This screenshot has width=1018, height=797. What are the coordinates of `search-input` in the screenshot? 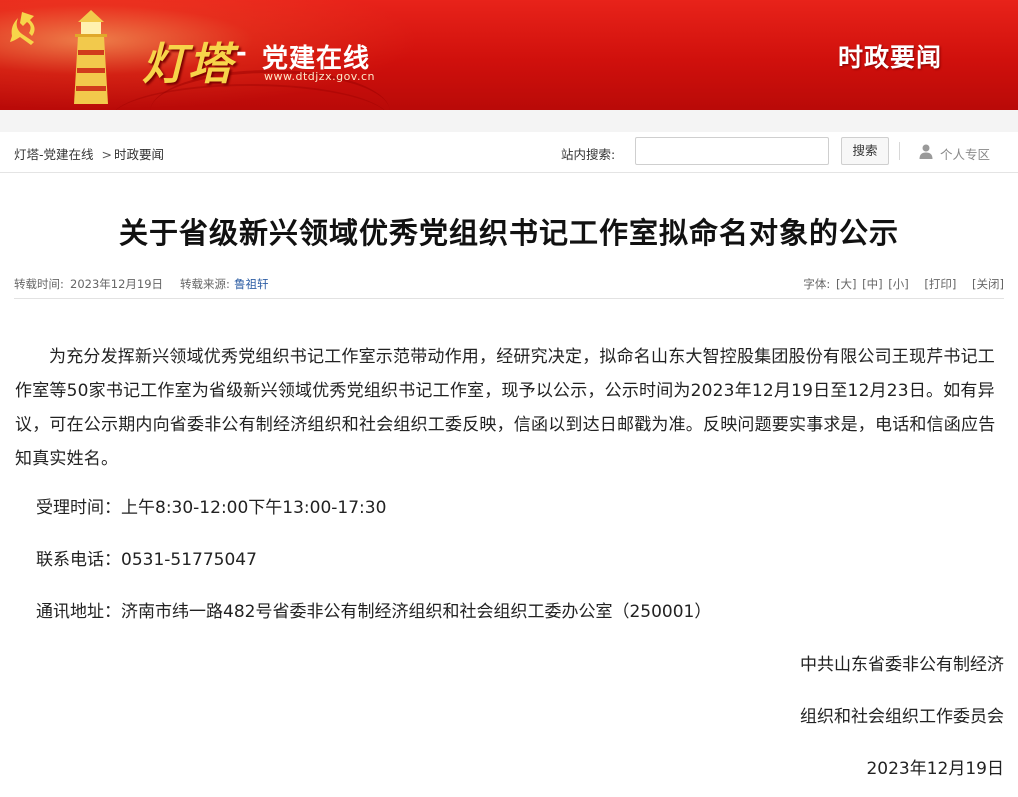 It's located at (732, 151).